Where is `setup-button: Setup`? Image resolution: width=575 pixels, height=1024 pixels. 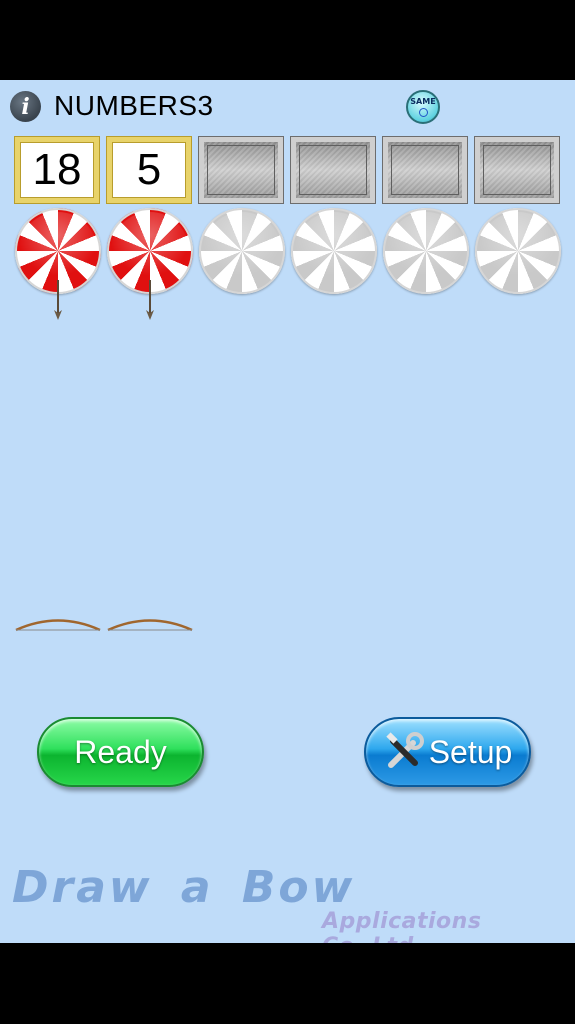 setup-button: Setup is located at coordinates (447, 752).